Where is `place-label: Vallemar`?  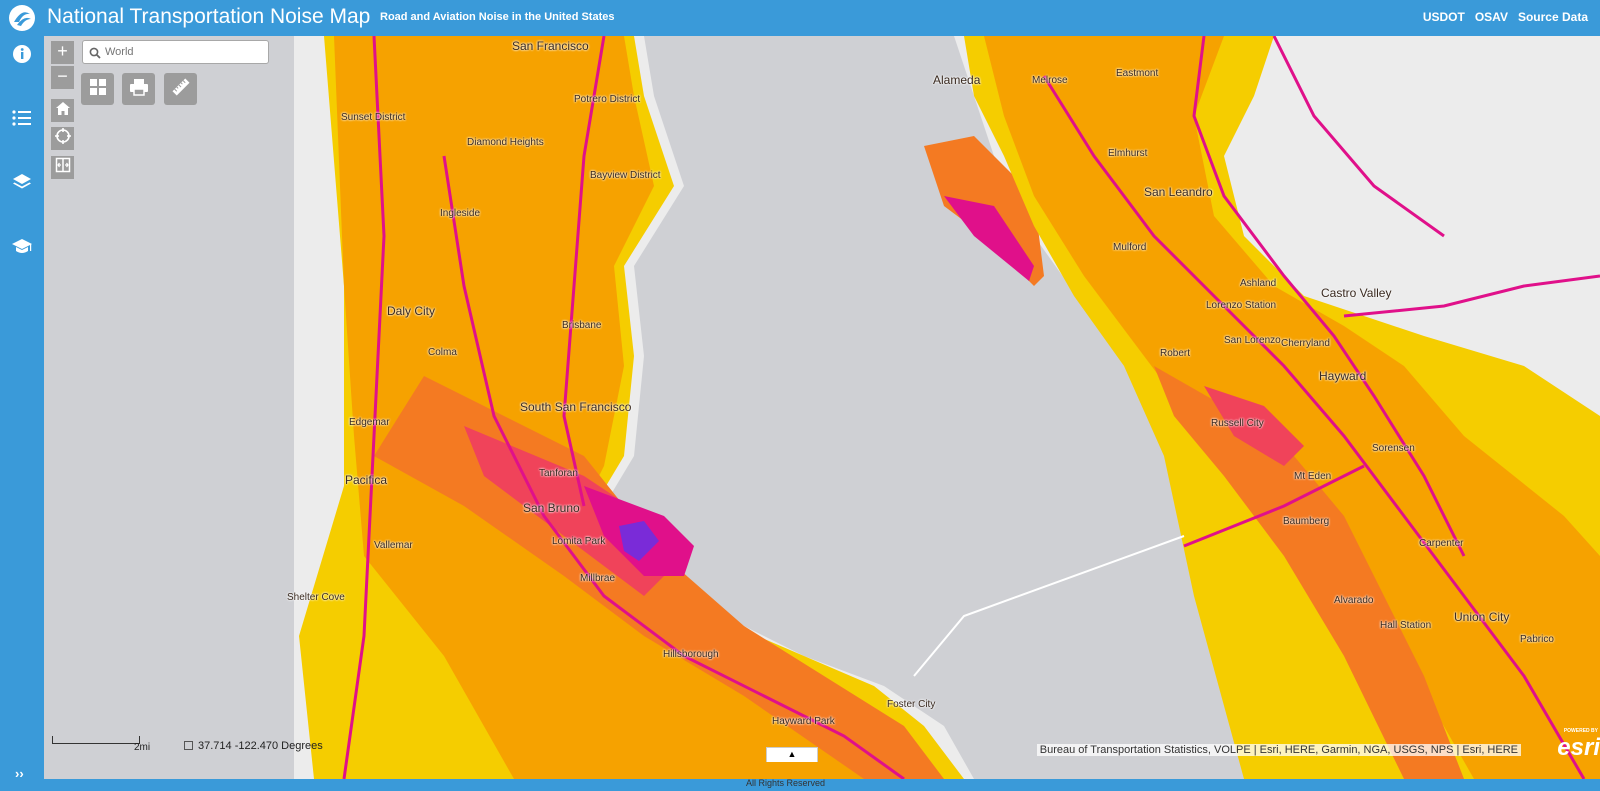
place-label: Vallemar is located at coordinates (393, 545).